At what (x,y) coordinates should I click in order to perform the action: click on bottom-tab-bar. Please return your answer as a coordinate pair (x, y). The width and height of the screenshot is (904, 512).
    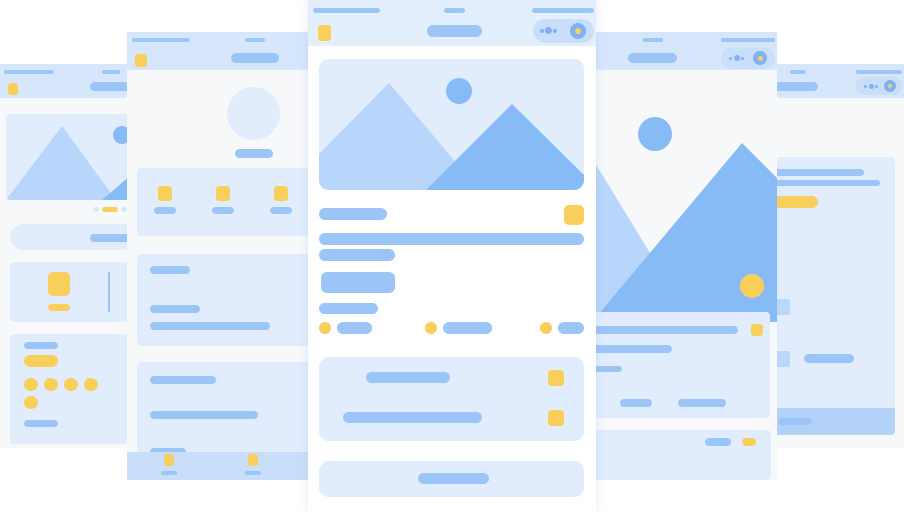
    Looking at the image, I should click on (219, 466).